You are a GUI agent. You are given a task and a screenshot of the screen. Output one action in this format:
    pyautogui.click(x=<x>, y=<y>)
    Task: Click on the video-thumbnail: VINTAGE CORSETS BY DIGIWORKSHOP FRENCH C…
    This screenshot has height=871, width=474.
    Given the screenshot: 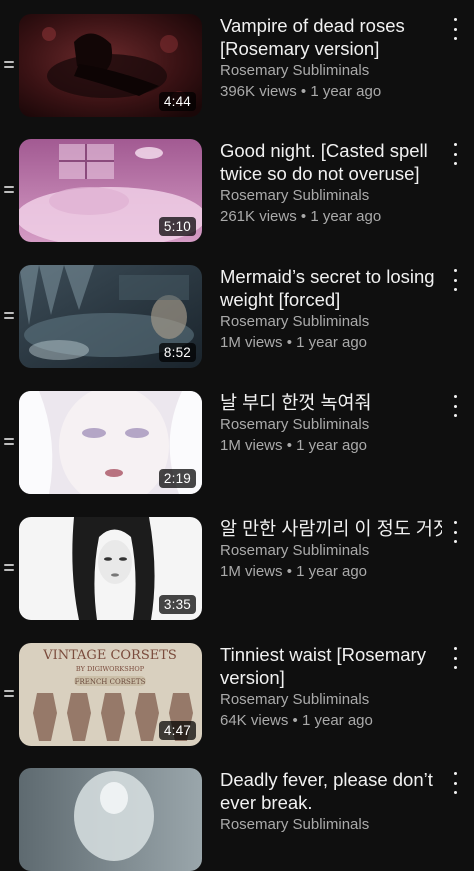 What is the action you would take?
    pyautogui.click(x=110, y=694)
    